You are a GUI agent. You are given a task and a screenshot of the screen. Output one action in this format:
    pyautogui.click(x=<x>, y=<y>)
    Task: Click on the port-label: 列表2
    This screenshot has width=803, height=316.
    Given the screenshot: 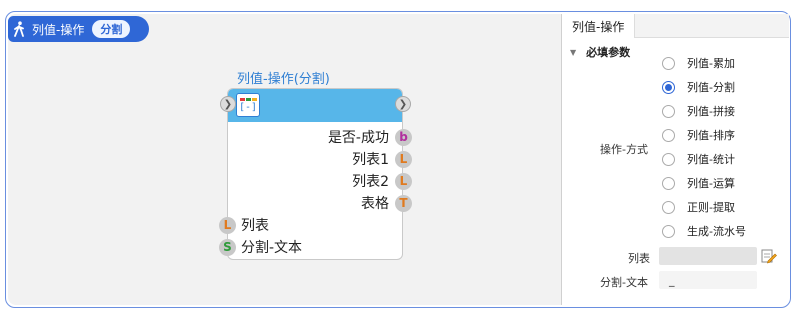 What is the action you would take?
    pyautogui.click(x=370, y=182)
    